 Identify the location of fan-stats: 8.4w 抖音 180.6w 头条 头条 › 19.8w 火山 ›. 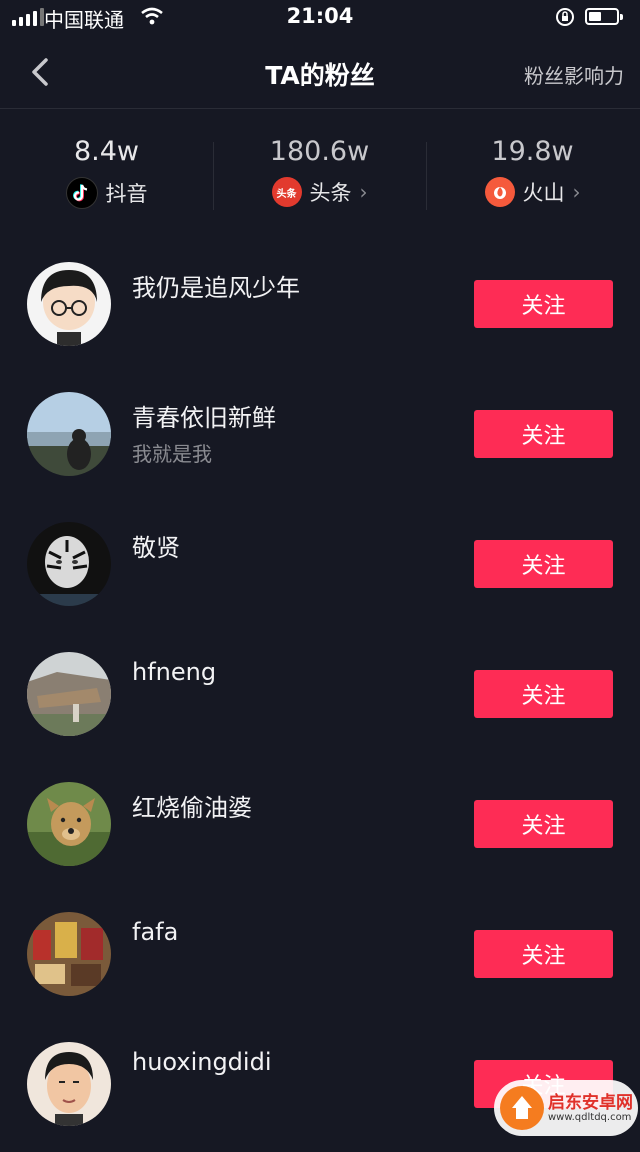
(320, 173).